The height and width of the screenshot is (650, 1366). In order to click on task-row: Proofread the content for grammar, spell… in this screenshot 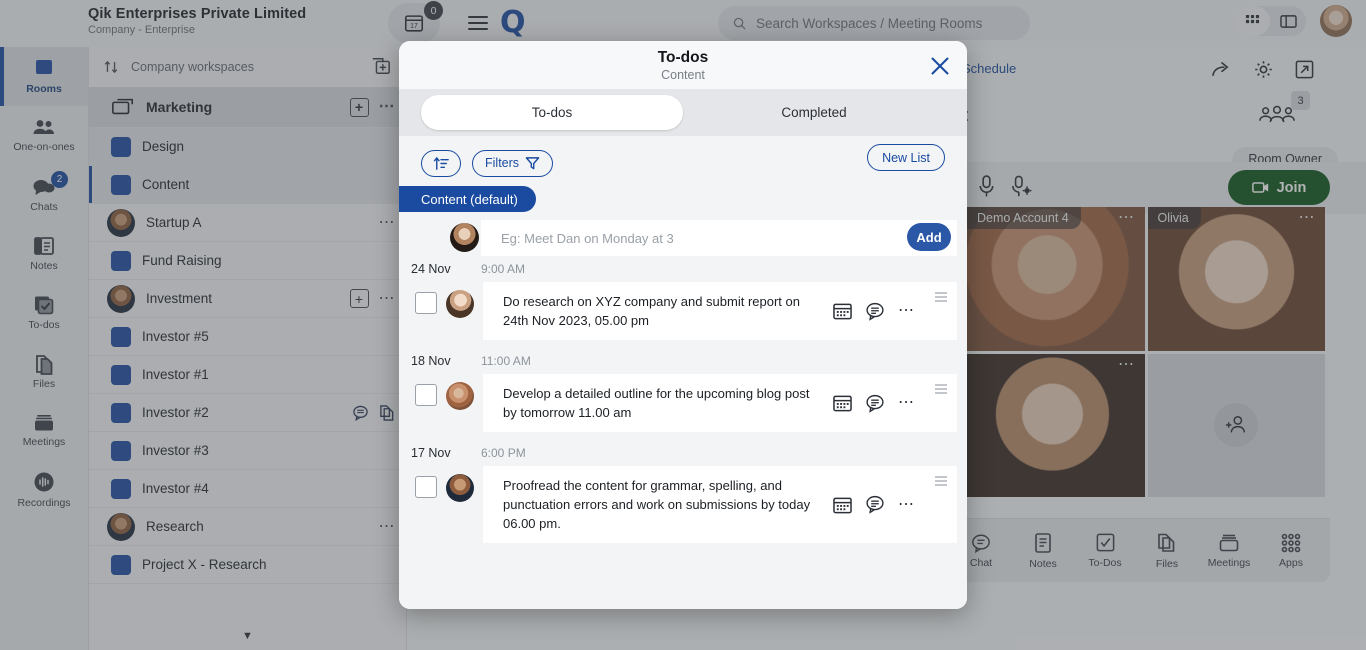, I will do `click(683, 508)`.